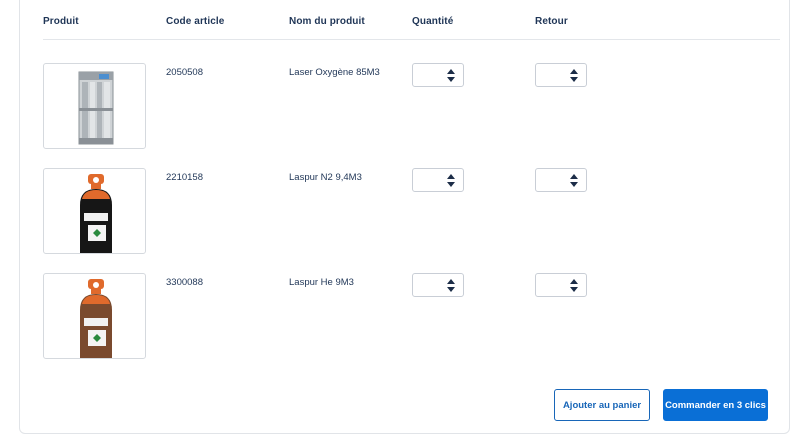 This screenshot has width=799, height=435. What do you see at coordinates (551, 21) in the screenshot?
I see `column-header-retour: Retour` at bounding box center [551, 21].